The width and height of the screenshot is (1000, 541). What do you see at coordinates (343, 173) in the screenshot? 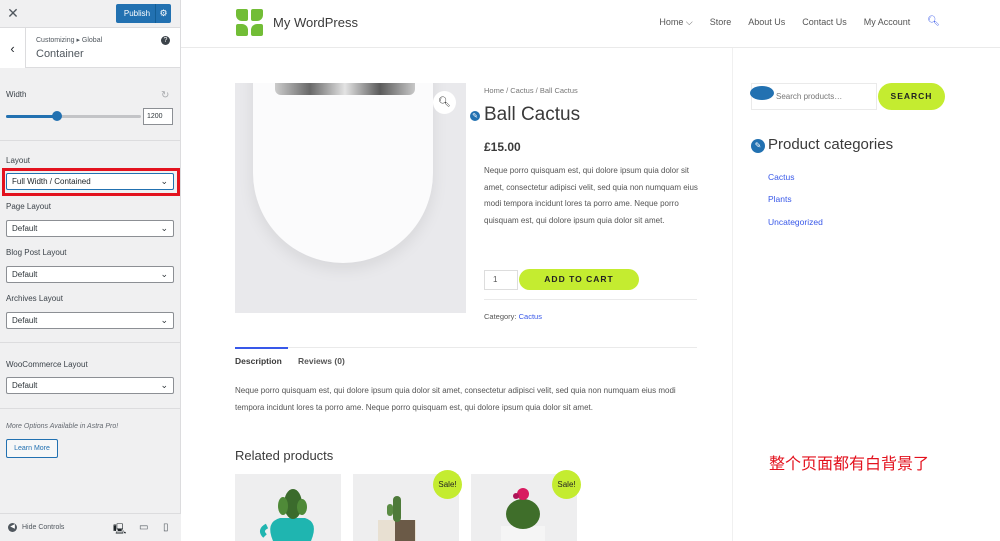
I see `pot-shape` at bounding box center [343, 173].